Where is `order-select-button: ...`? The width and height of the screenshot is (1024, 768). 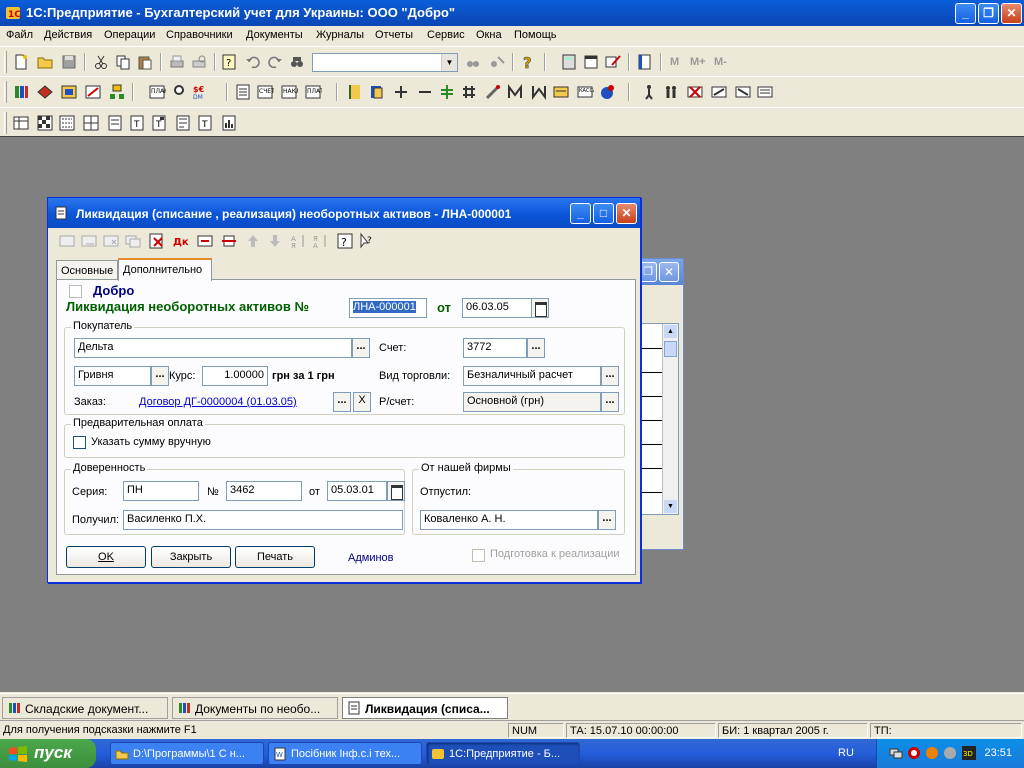
order-select-button: ... is located at coordinates (342, 402).